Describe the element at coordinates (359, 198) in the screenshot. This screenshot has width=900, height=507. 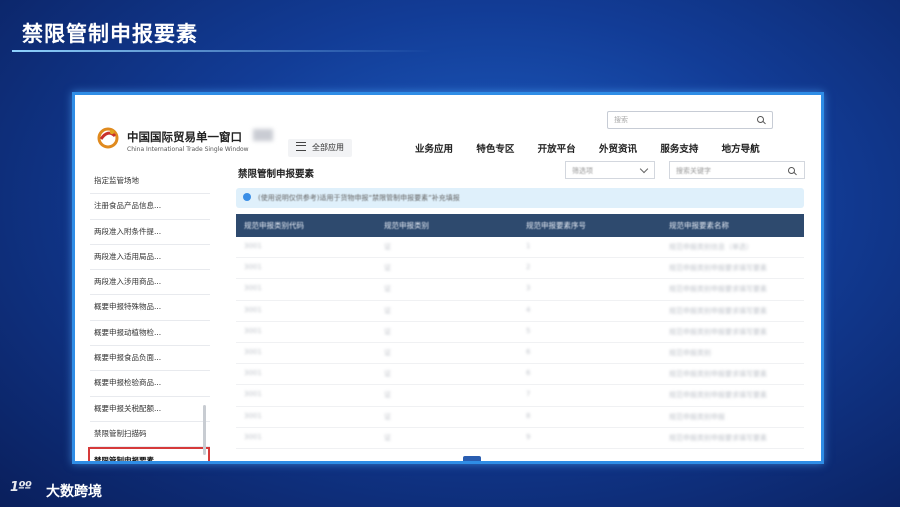
I see `notice-text: (使用说明仅供参考)适用于货物申报“禁限管制申报要素”补充填报` at that location.